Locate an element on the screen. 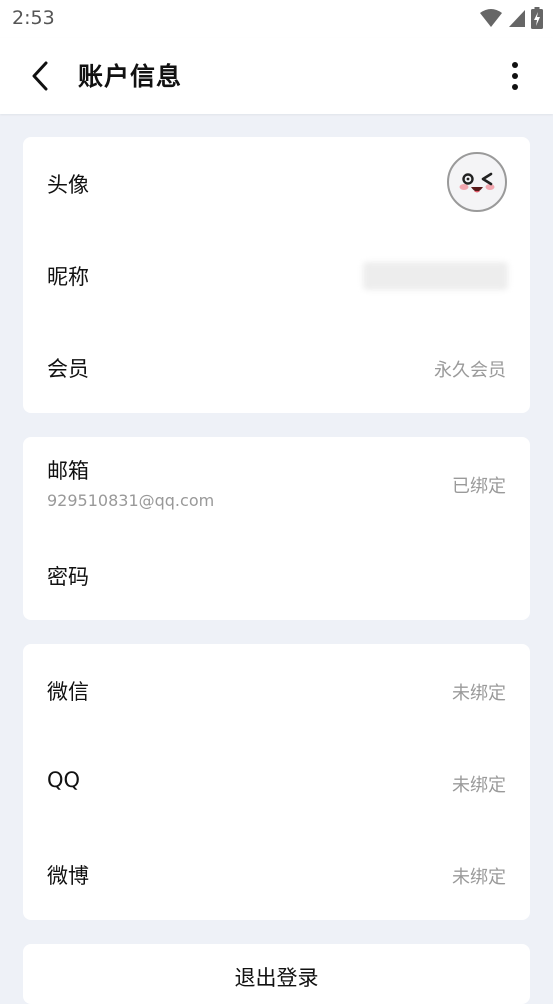 The image size is (553, 1004). page-title: 账户信息 is located at coordinates (130, 76).